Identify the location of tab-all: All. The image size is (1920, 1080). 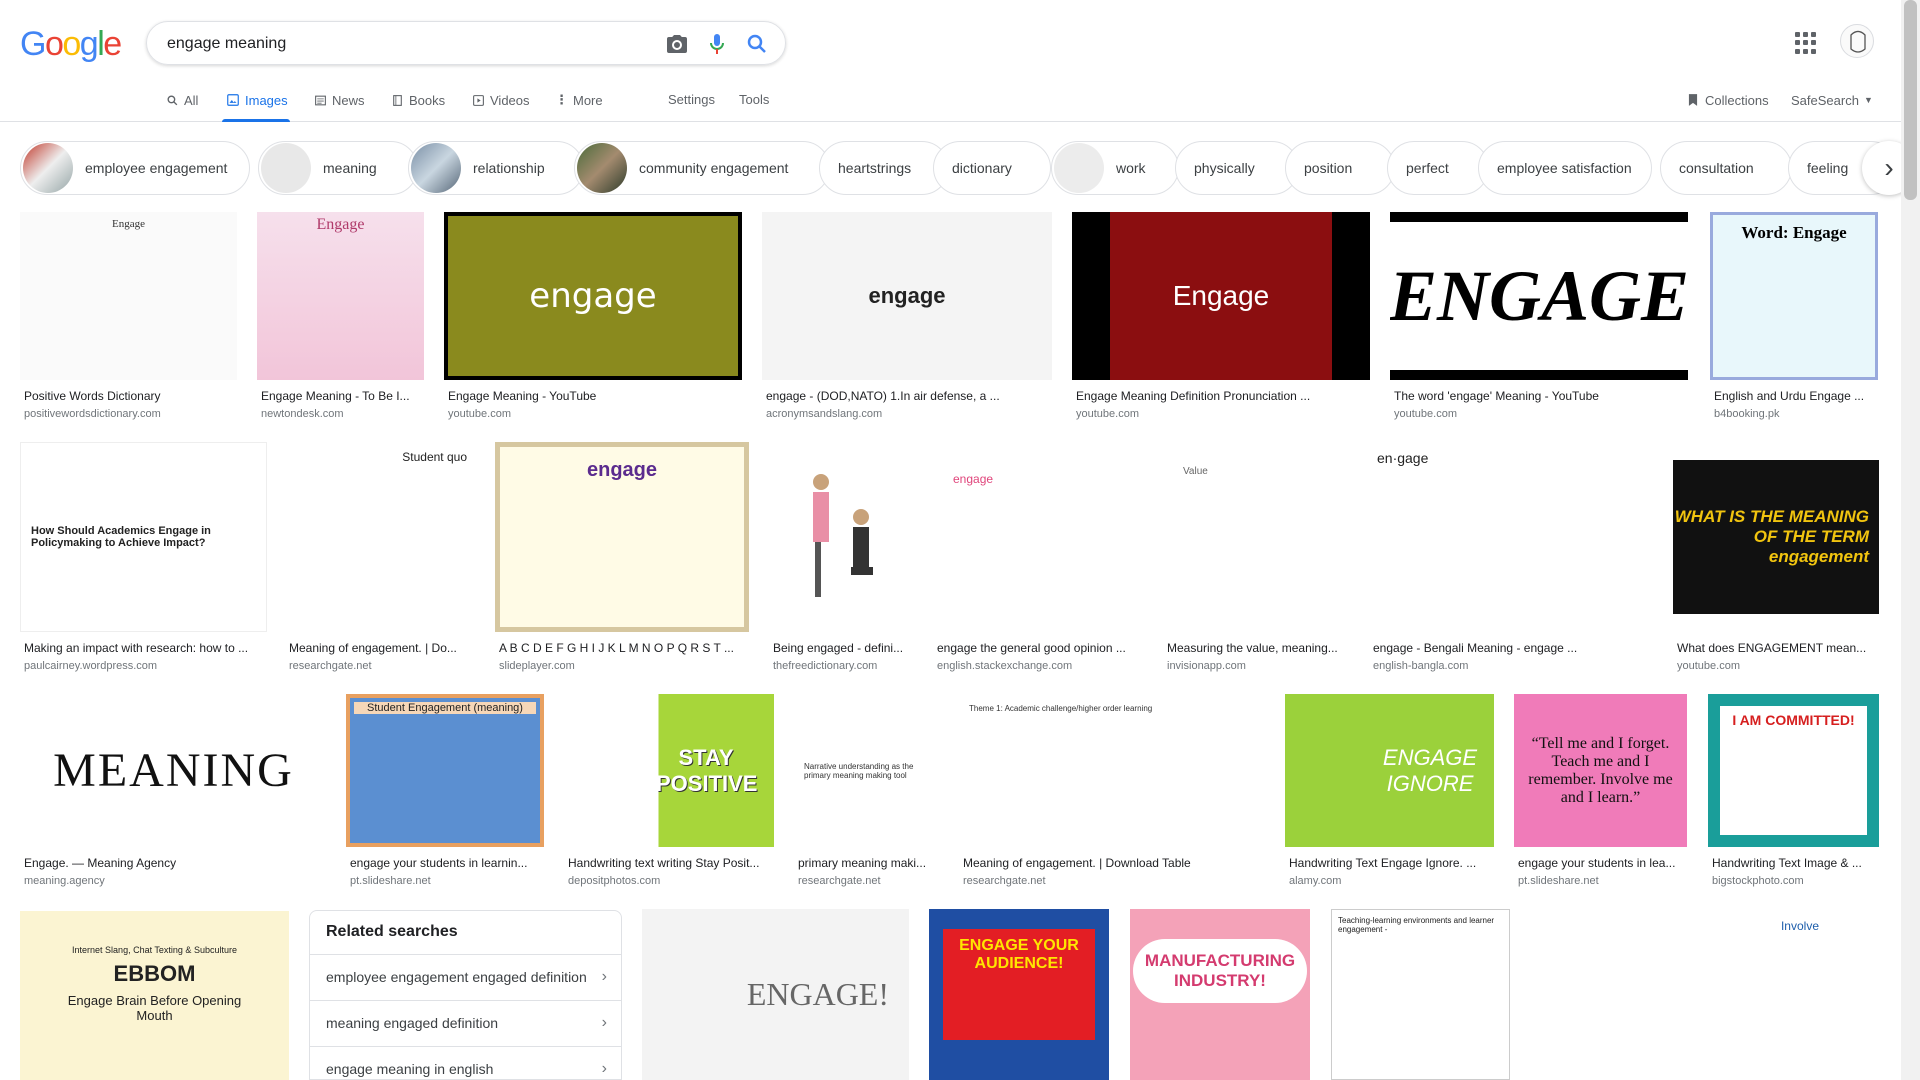
(182, 100).